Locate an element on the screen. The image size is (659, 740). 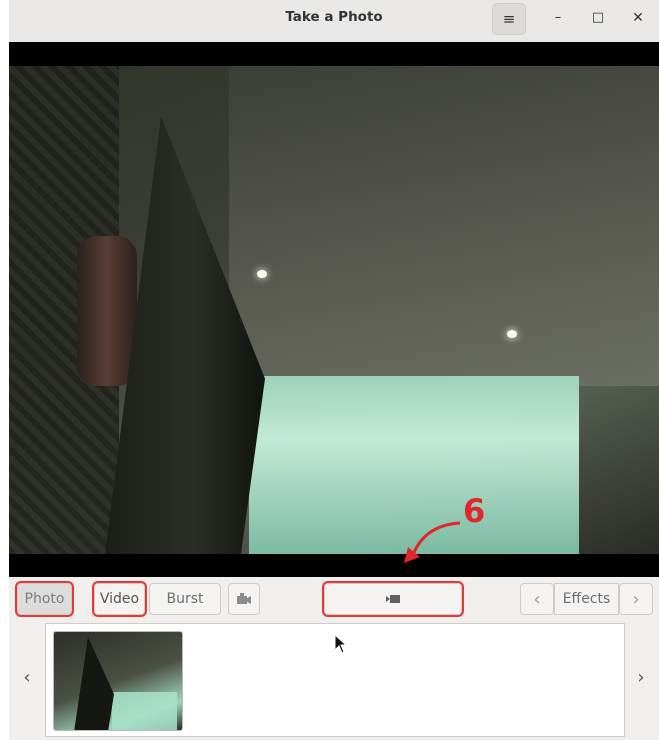
photo-thumbnail is located at coordinates (118, 681).